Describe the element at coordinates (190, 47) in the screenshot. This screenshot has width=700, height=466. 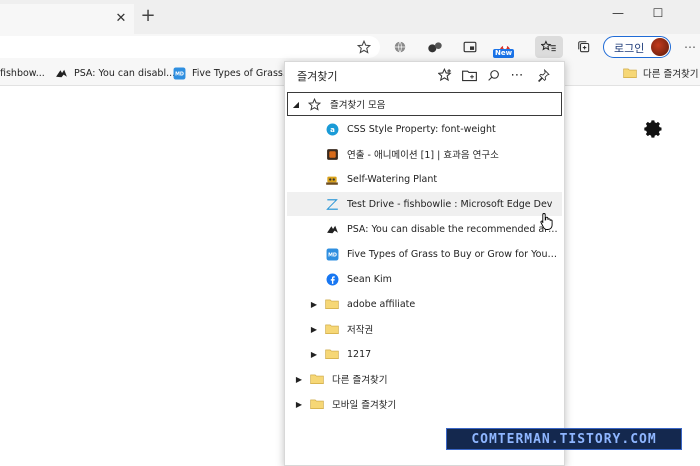
I see `address-bar` at that location.